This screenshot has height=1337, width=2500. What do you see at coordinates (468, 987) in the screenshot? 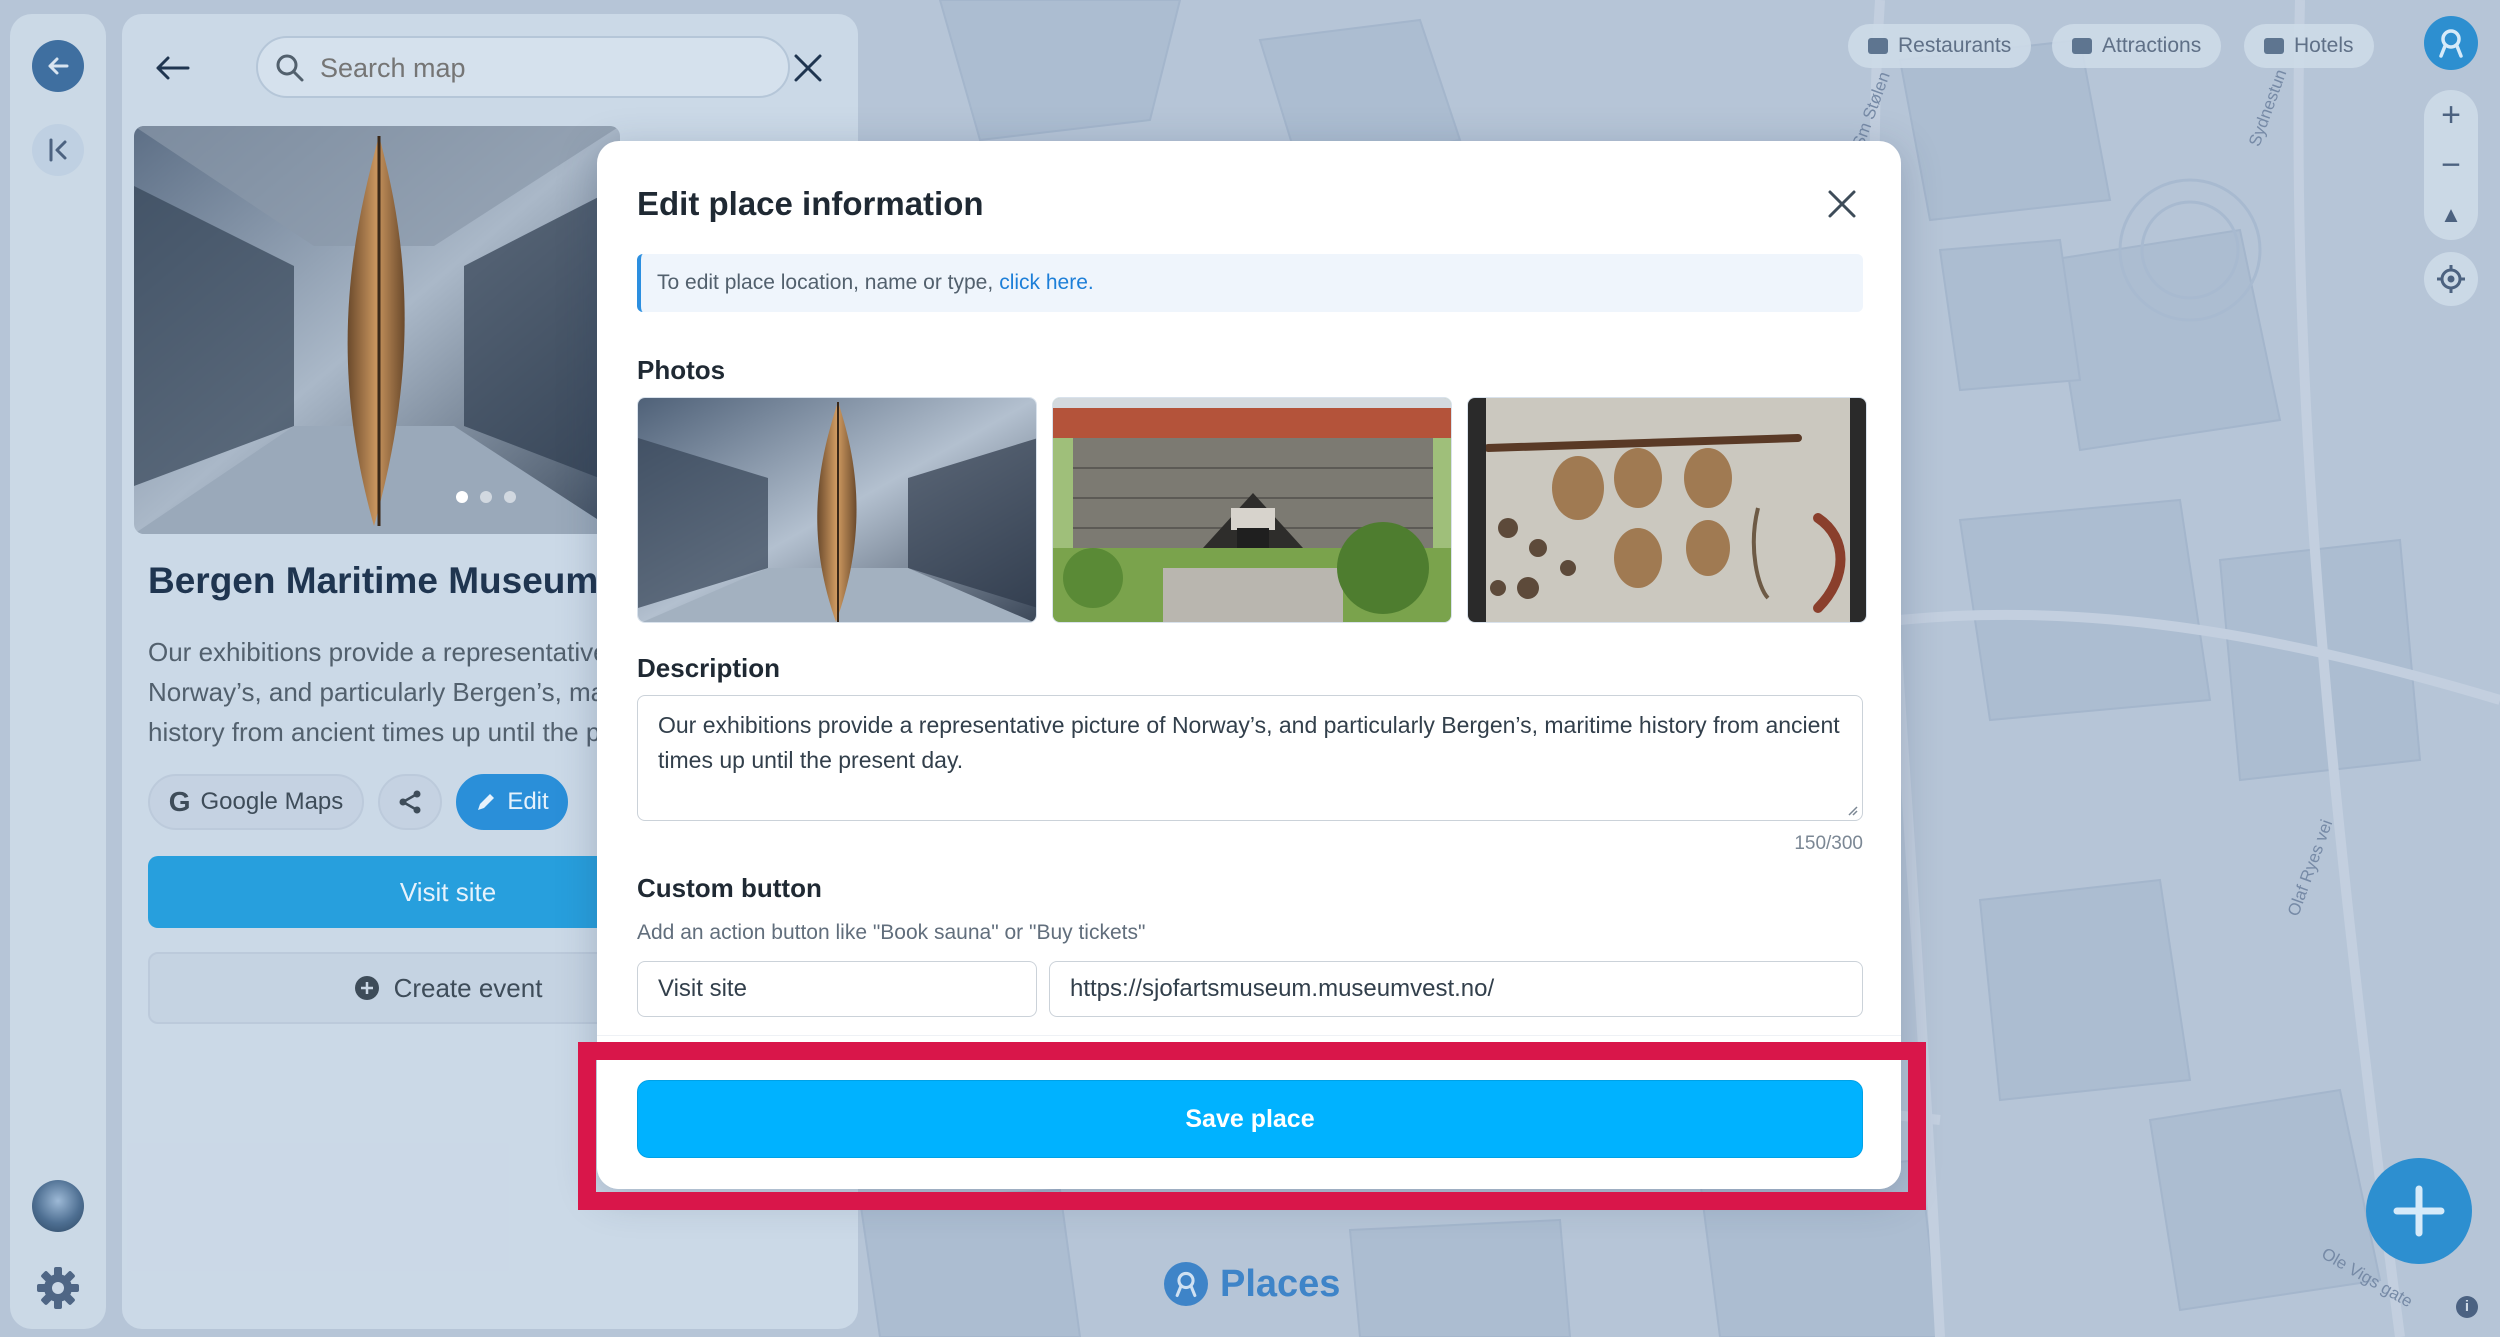
I see `create-event-label: Create event` at bounding box center [468, 987].